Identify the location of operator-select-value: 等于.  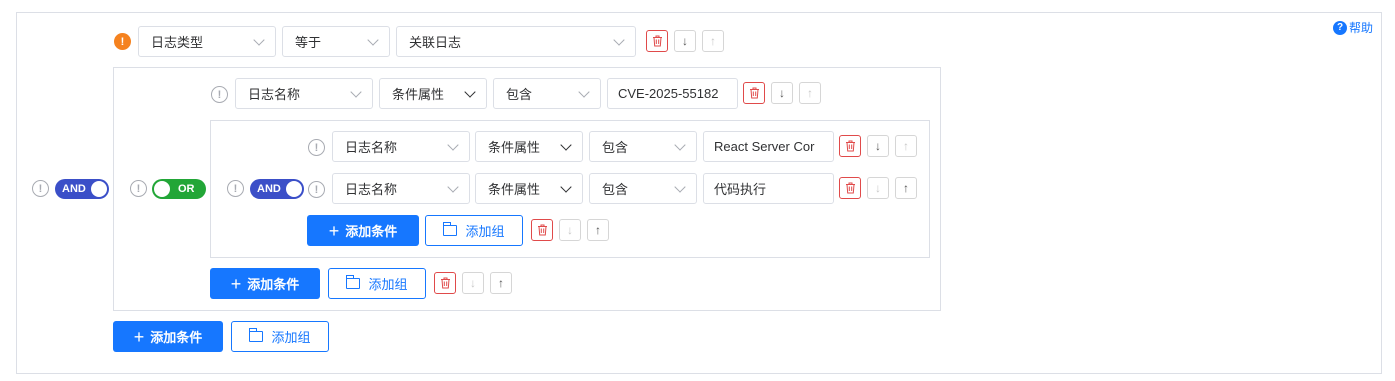
(308, 42).